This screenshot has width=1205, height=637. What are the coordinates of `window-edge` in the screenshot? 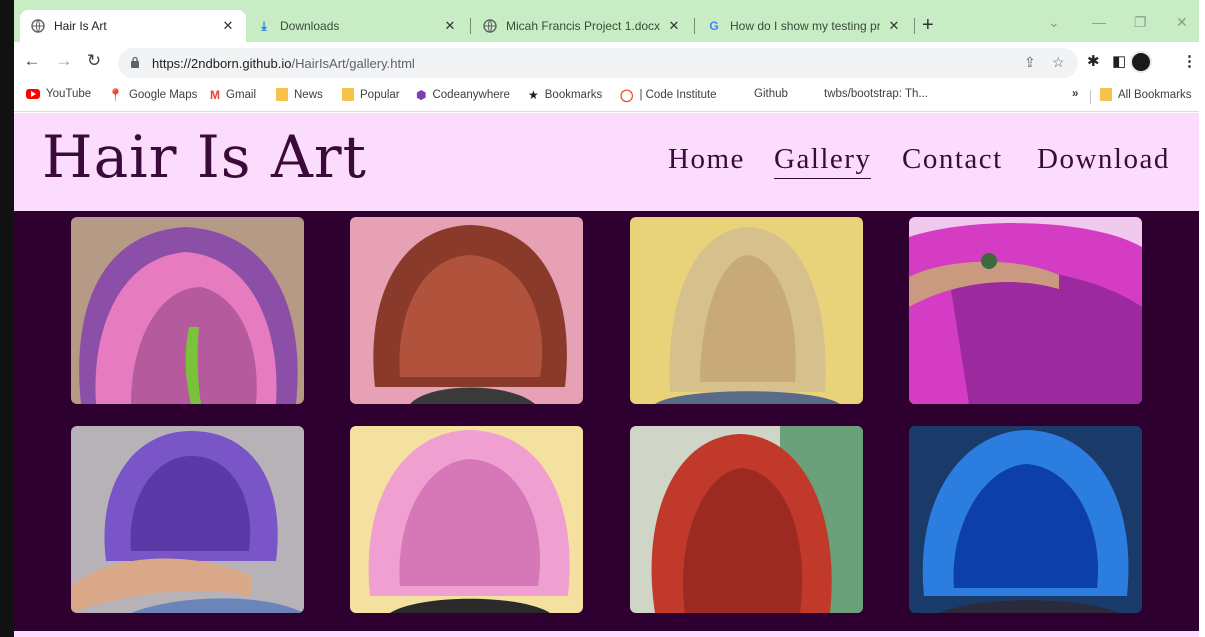 It's located at (7, 318).